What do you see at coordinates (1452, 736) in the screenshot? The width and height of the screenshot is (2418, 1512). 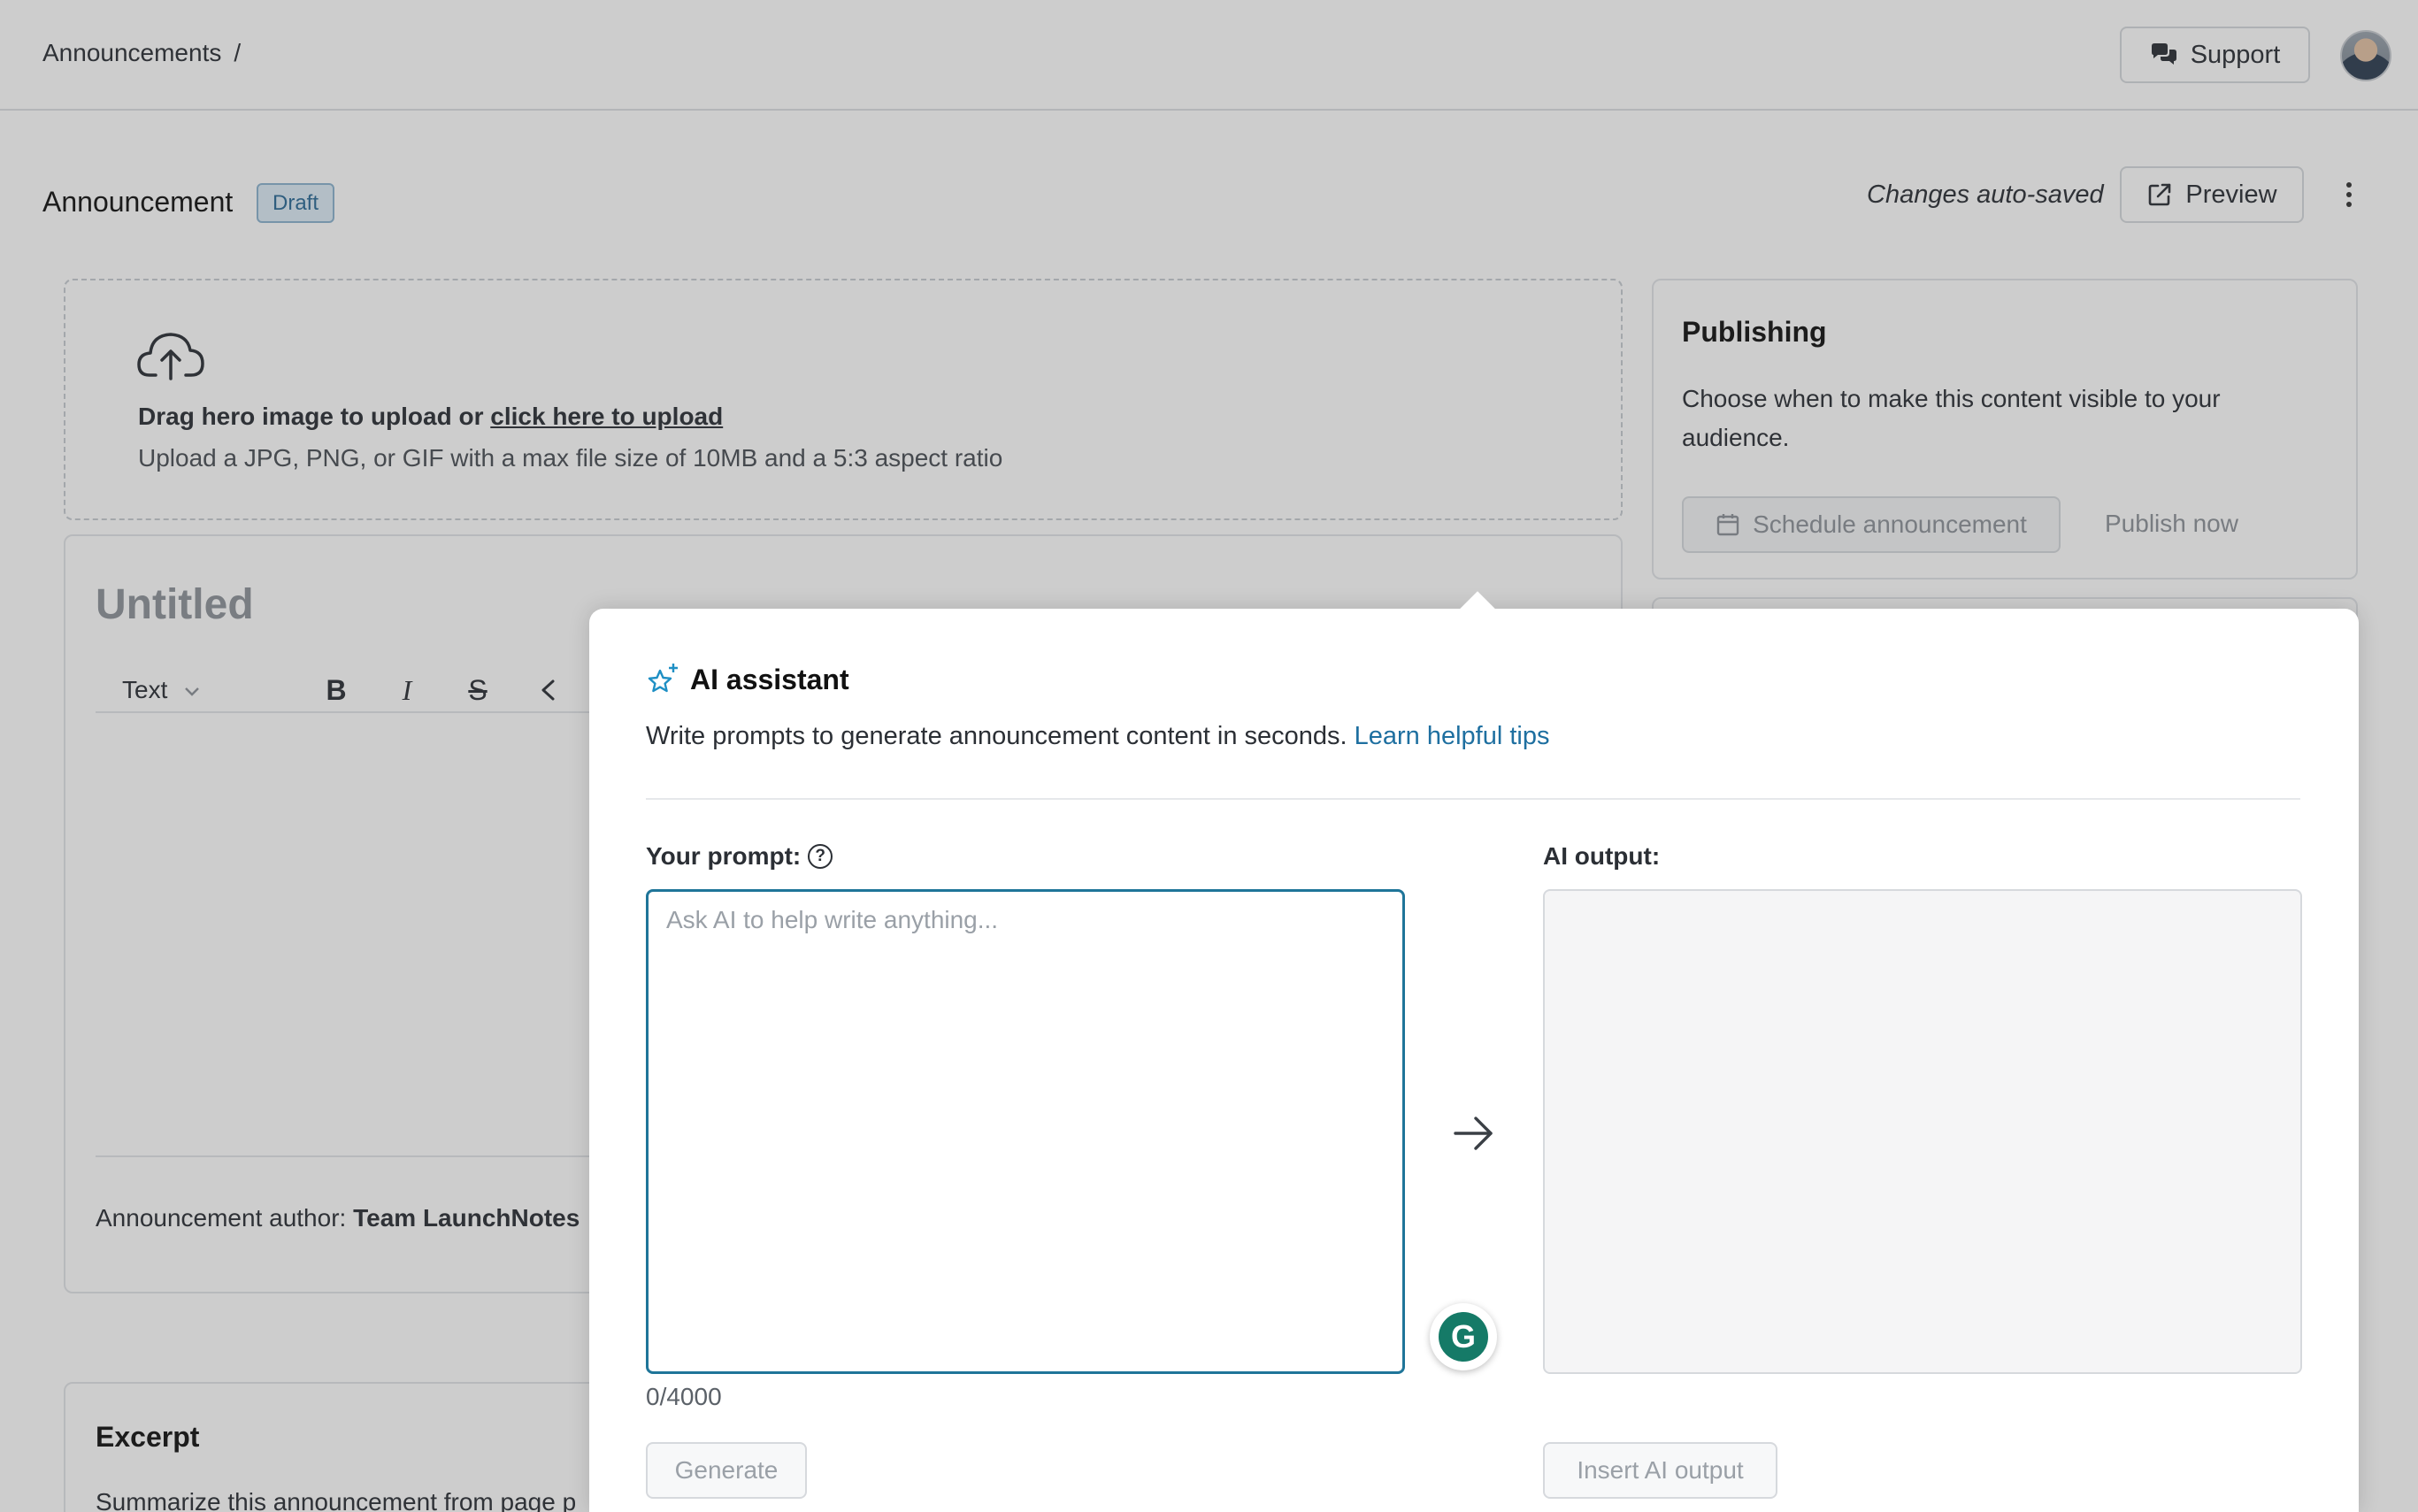 I see `learn-tips-link: Learn helpful tips` at bounding box center [1452, 736].